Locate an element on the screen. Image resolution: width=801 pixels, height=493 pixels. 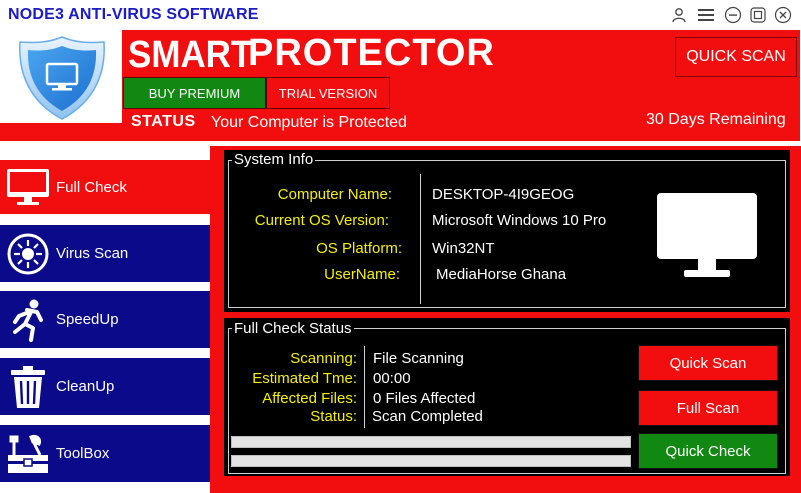
quick-check-button: Quick Check is located at coordinates (708, 451).